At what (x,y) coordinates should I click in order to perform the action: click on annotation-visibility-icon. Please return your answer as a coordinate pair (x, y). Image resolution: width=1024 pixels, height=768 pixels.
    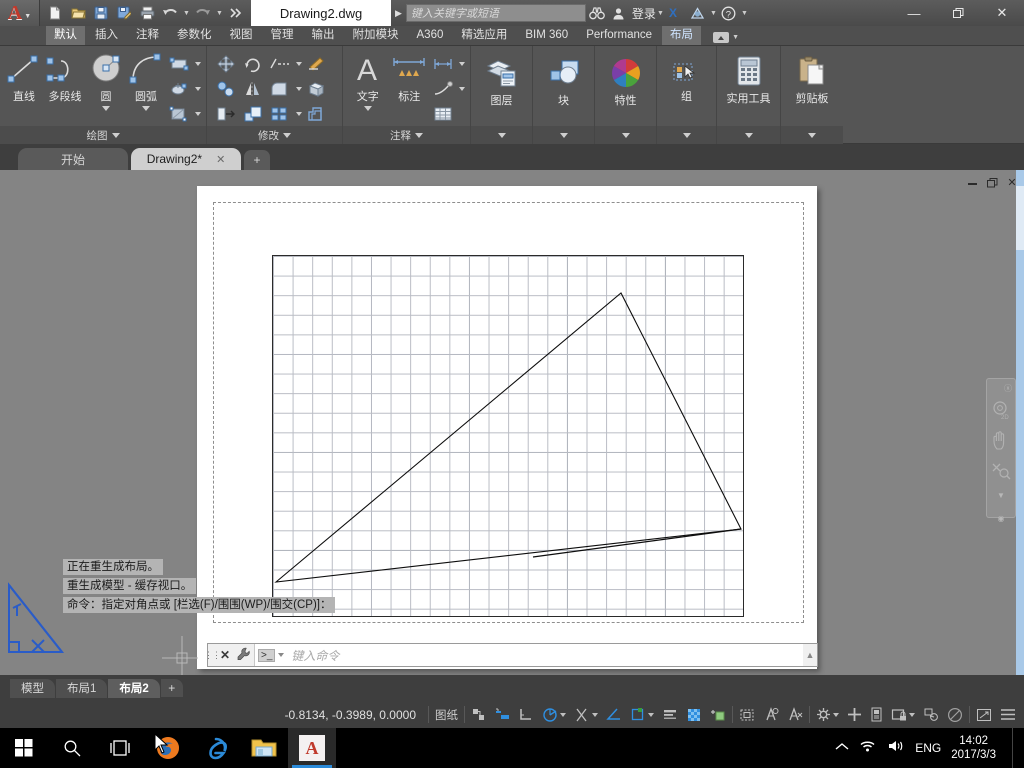
    Looking at the image, I should click on (747, 715).